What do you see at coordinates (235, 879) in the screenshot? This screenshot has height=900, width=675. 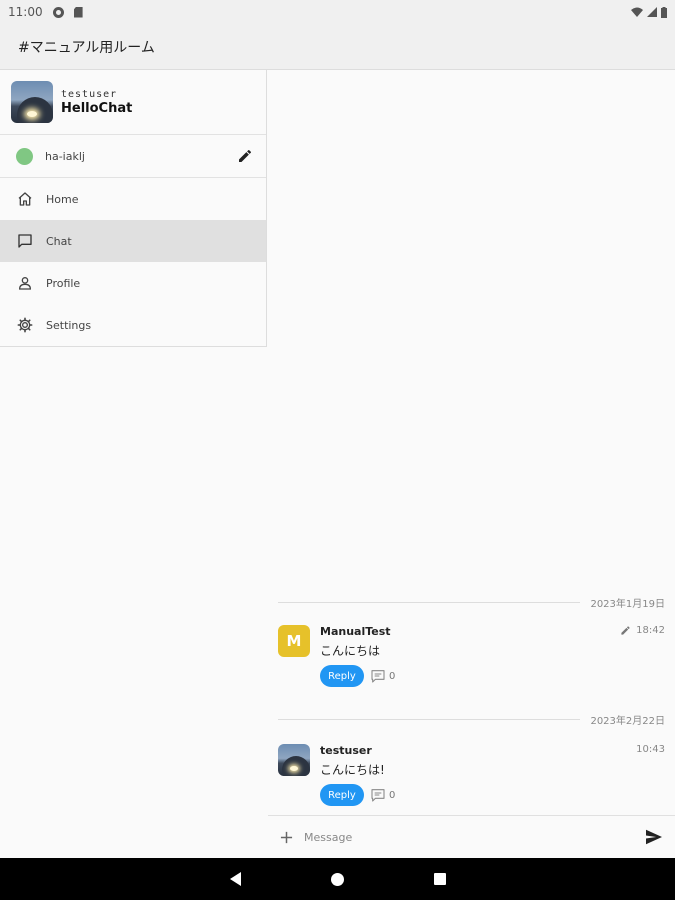 I see `back-button` at bounding box center [235, 879].